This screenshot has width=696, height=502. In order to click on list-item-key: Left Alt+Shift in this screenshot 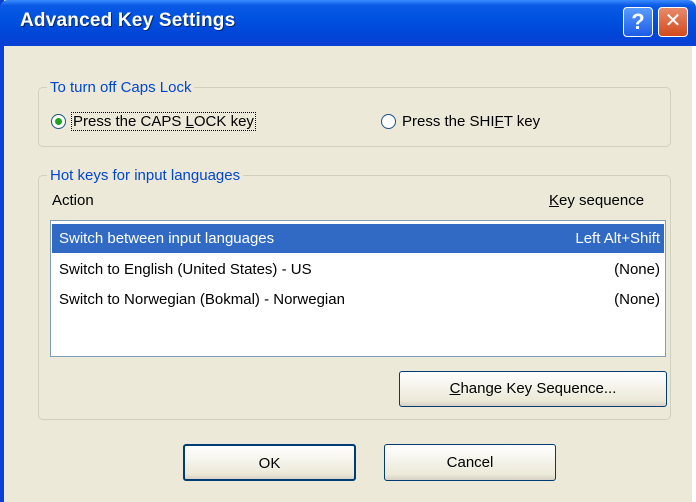, I will do `click(617, 238)`.